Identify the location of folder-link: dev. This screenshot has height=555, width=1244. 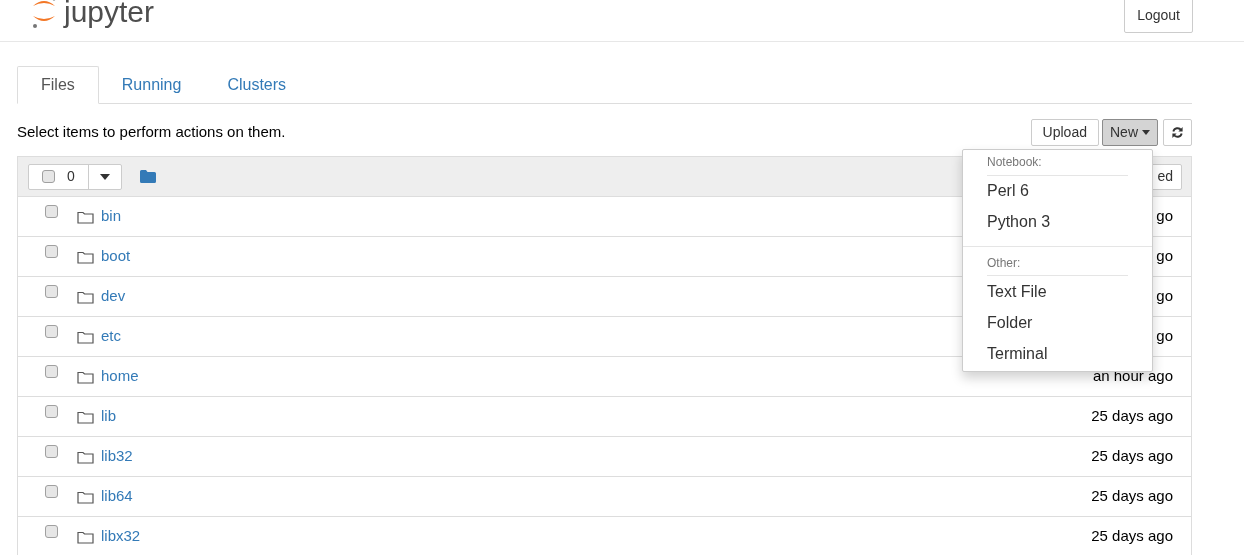
(113, 296).